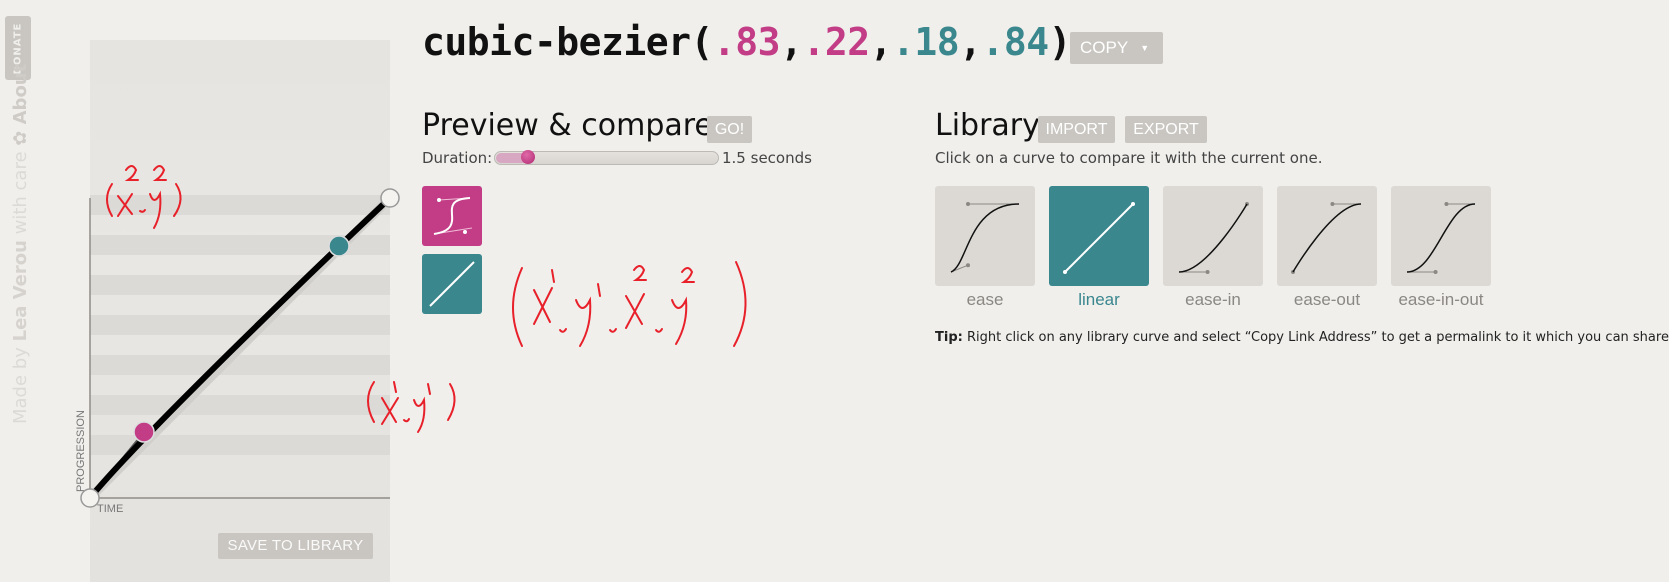  What do you see at coordinates (836, 42) in the screenshot?
I see `p1y-value: .22` at bounding box center [836, 42].